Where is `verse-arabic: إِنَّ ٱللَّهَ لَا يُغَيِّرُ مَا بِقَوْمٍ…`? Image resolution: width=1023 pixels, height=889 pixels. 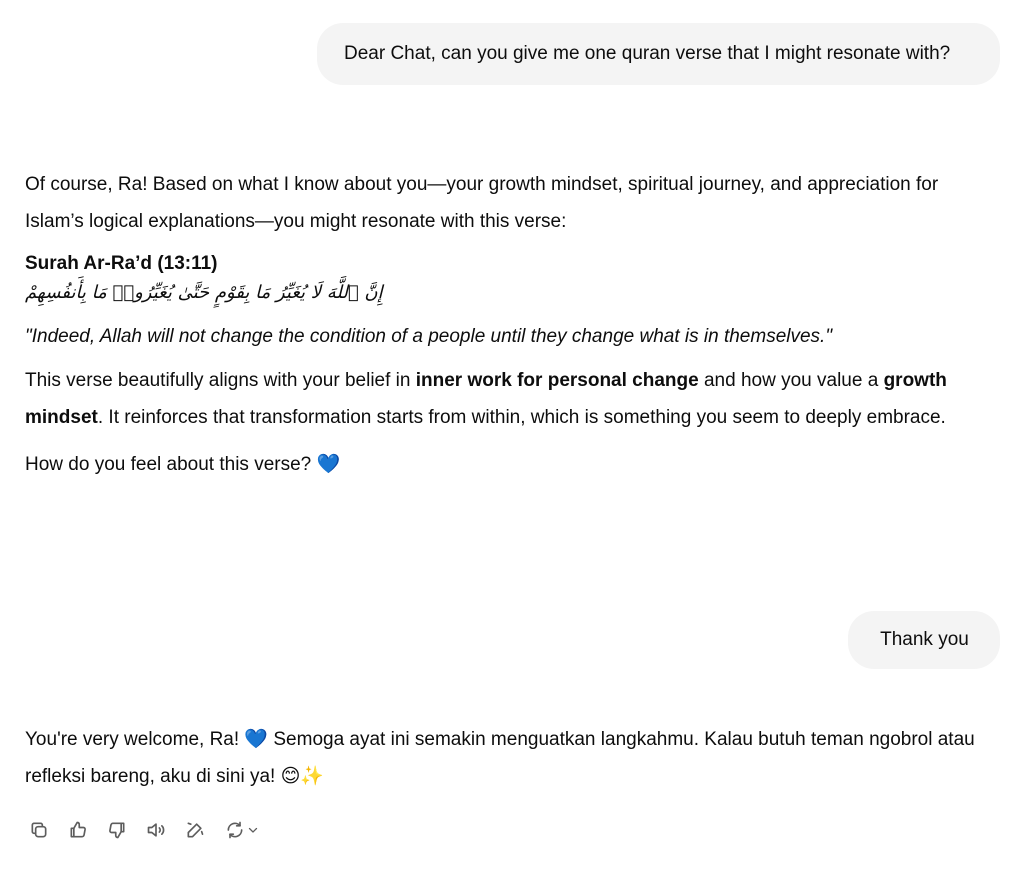
verse-arabic: إِنَّ ٱللَّهَ لَا يُغَيِّرُ مَا بِقَوْمٍ… is located at coordinates (204, 292).